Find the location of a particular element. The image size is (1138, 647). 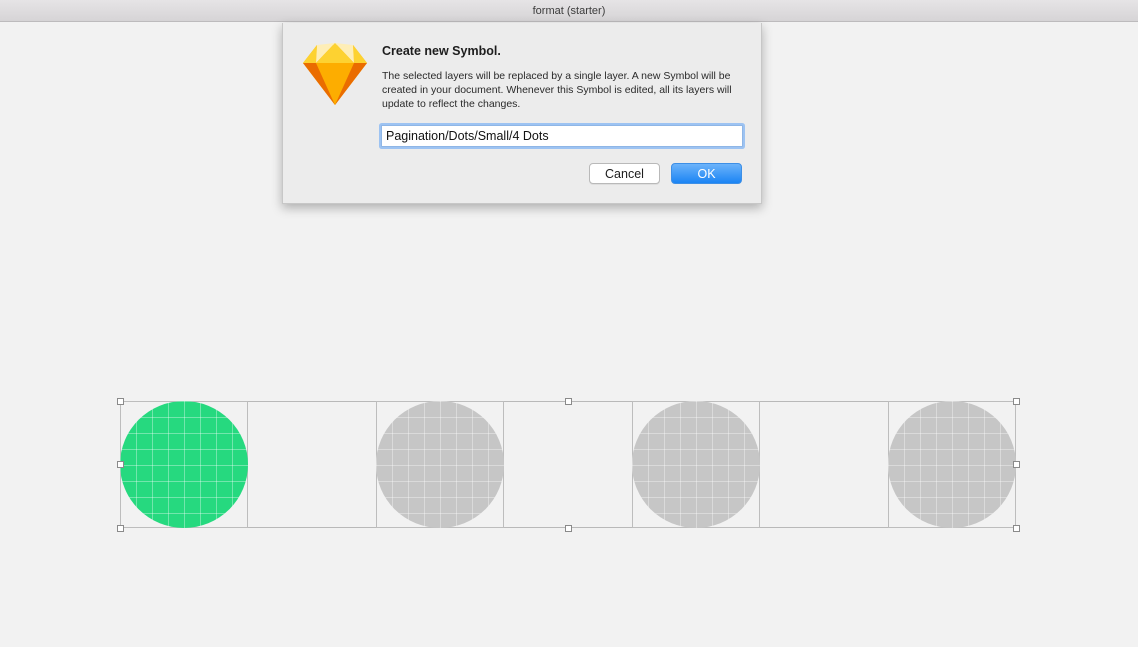

resize-handle-bottom-center is located at coordinates (568, 528).